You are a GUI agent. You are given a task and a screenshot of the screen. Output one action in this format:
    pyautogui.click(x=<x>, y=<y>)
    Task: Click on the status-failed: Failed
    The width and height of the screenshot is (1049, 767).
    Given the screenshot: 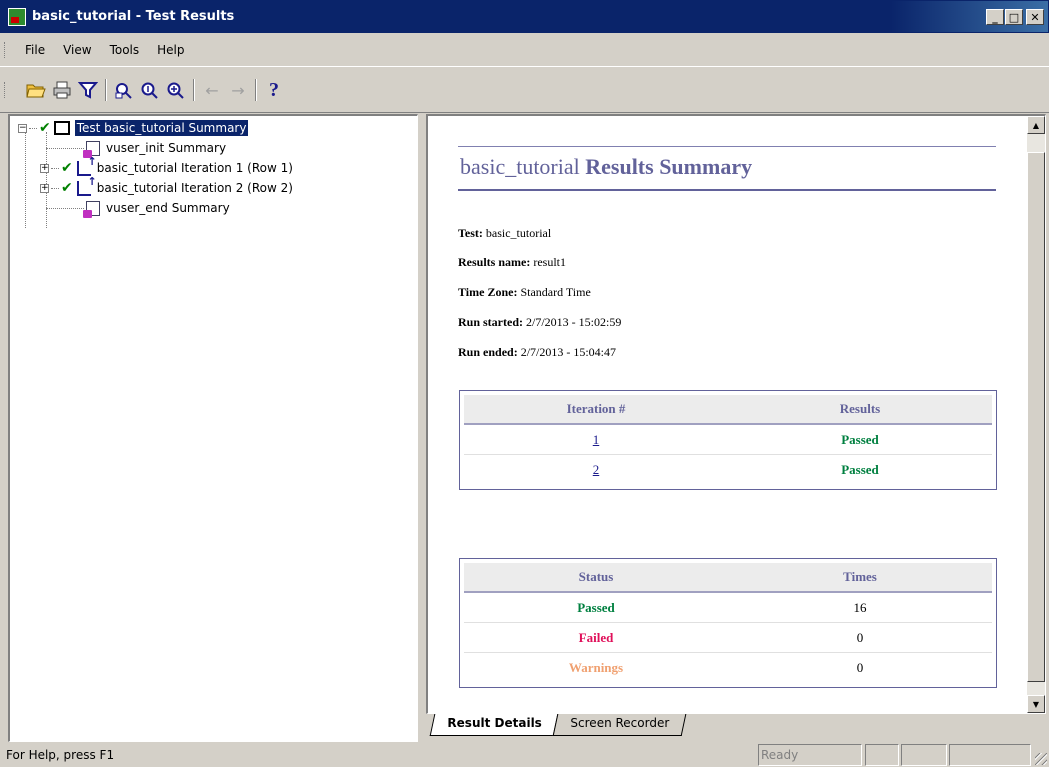 What is the action you would take?
    pyautogui.click(x=596, y=637)
    